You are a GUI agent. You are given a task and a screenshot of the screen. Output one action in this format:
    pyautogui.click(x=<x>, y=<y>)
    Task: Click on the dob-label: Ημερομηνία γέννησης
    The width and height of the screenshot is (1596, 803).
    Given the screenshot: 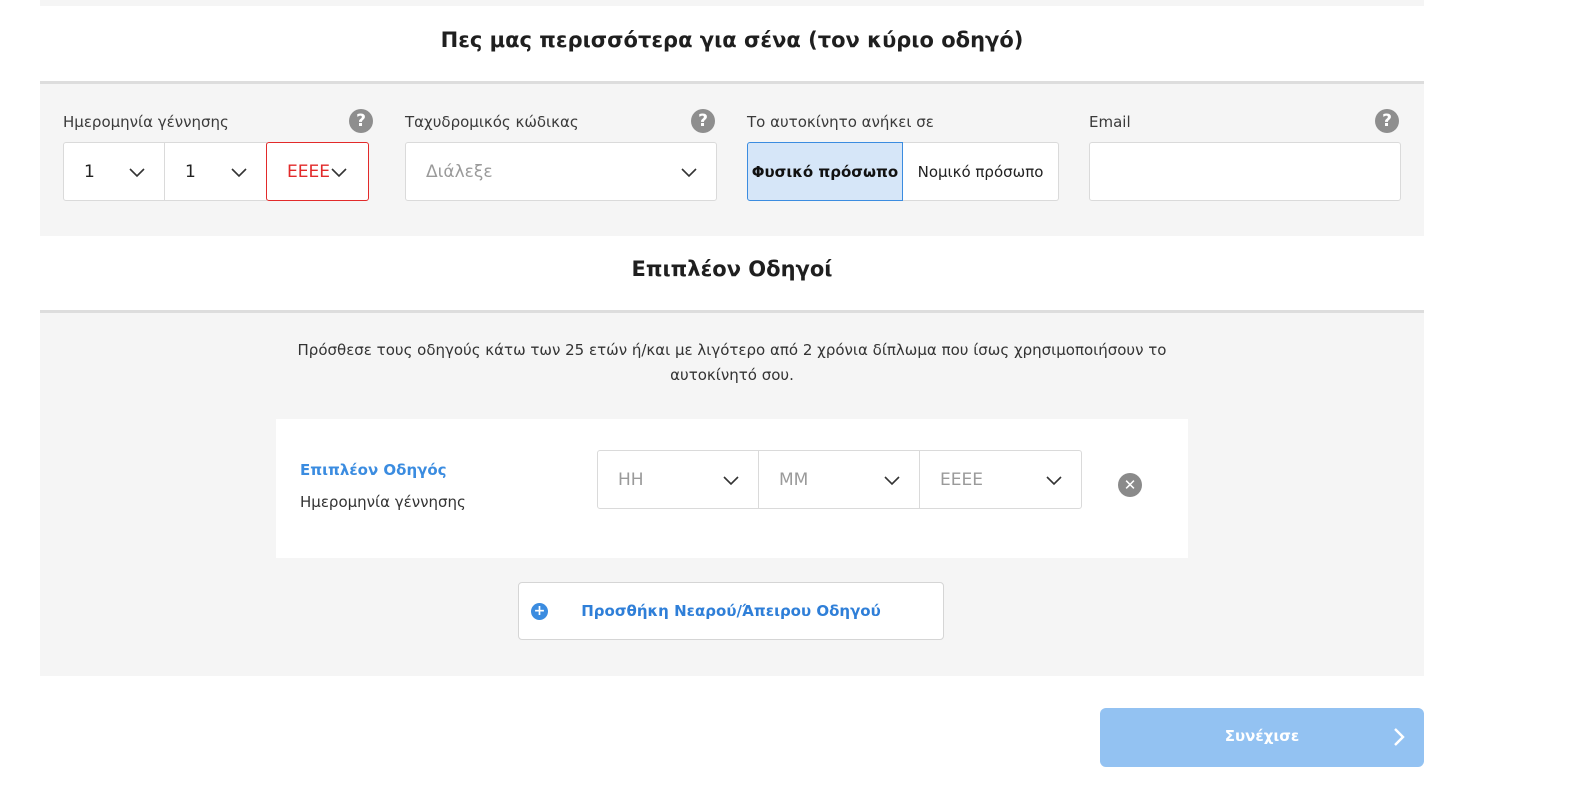 What is the action you would take?
    pyautogui.click(x=146, y=122)
    